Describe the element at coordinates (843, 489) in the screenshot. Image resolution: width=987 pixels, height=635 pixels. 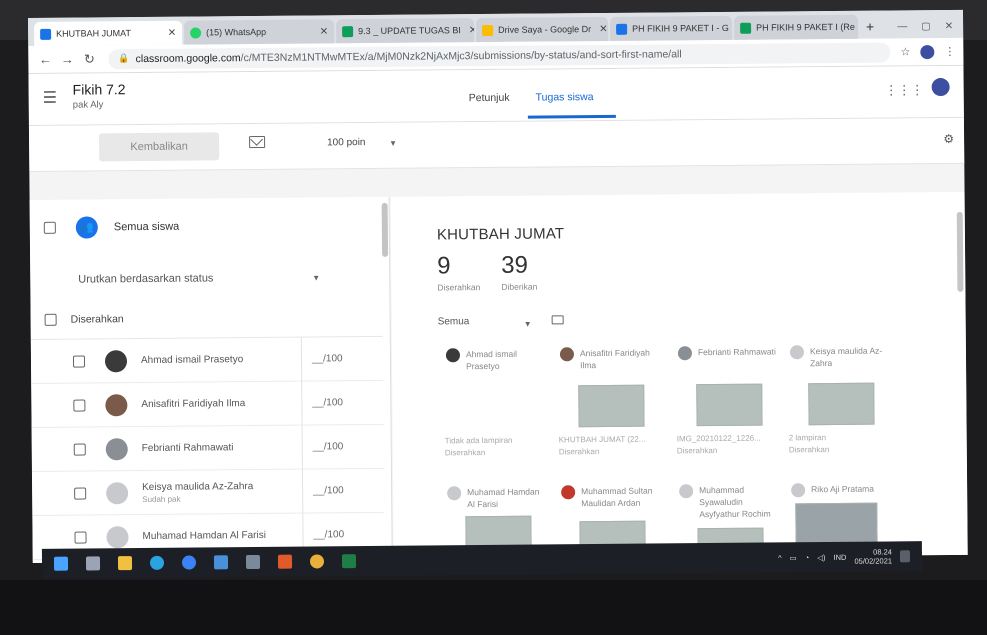
I see `card-student-name: Riko Aji Pratama` at that location.